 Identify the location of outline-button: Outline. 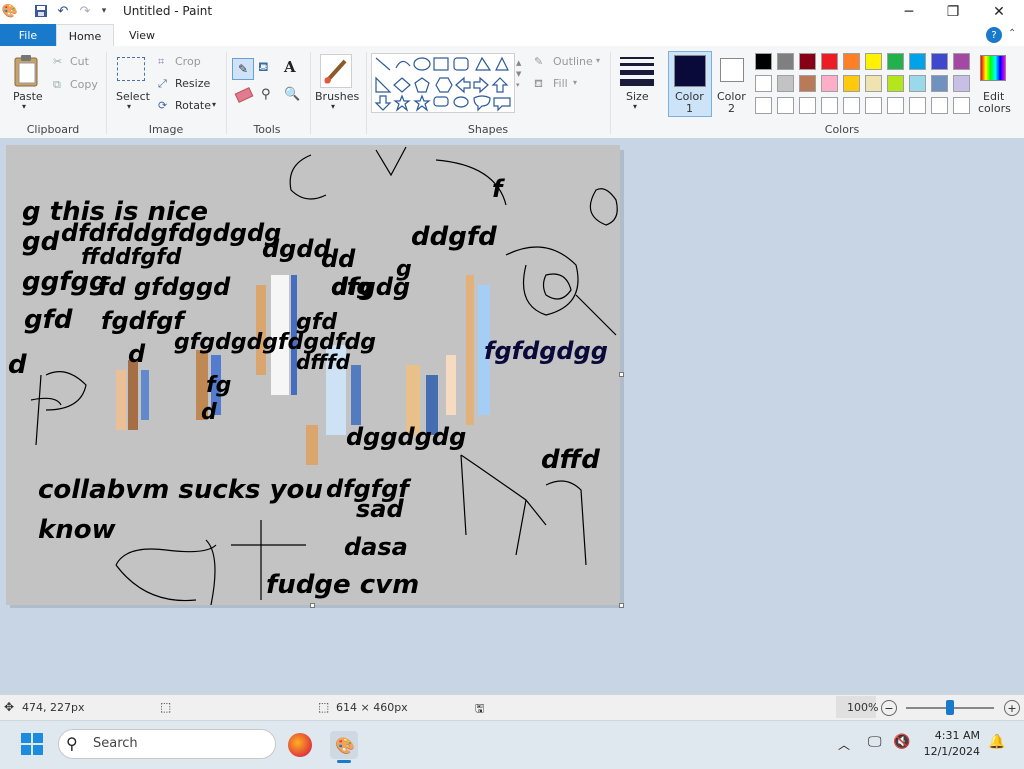
(573, 61).